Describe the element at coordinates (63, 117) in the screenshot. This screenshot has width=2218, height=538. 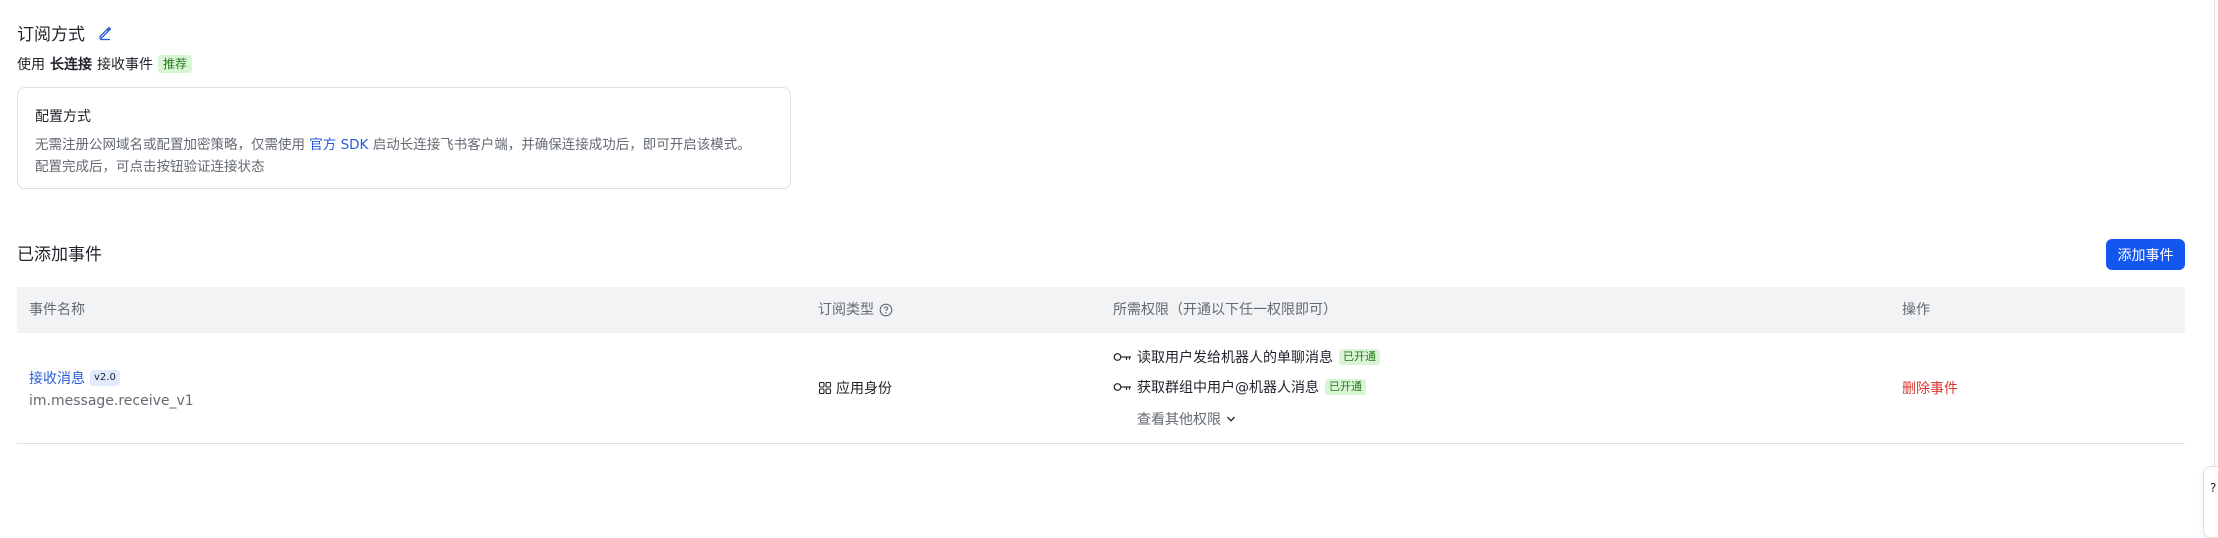
I see `config-title: 配置方式` at that location.